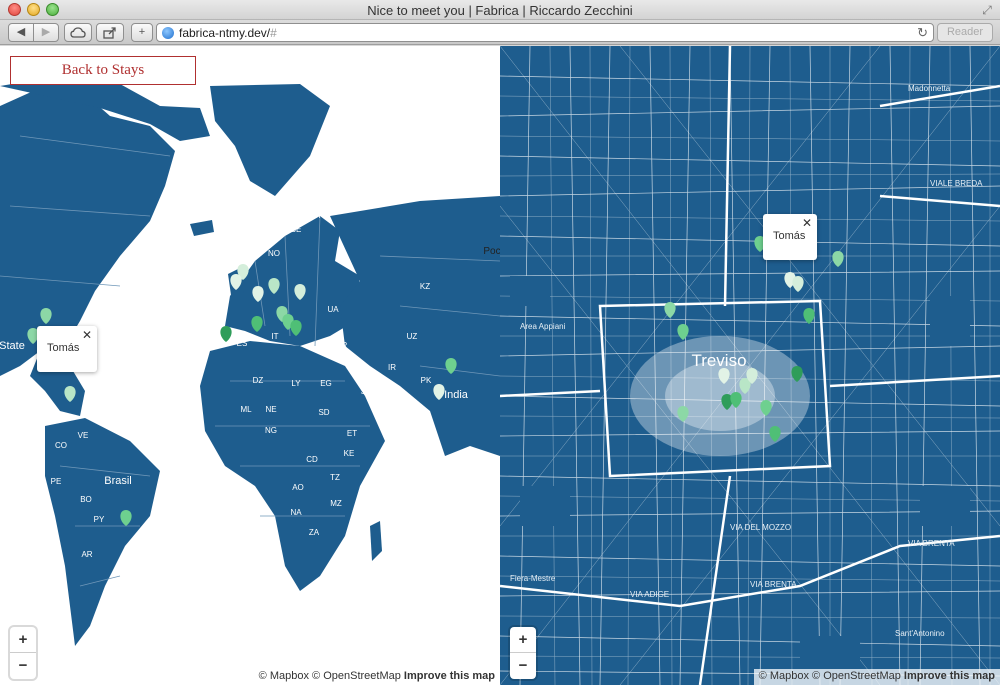 The image size is (1000, 685). Describe the element at coordinates (228, 33) in the screenshot. I see `url-text: fabrica-ntmy.dev/#` at that location.